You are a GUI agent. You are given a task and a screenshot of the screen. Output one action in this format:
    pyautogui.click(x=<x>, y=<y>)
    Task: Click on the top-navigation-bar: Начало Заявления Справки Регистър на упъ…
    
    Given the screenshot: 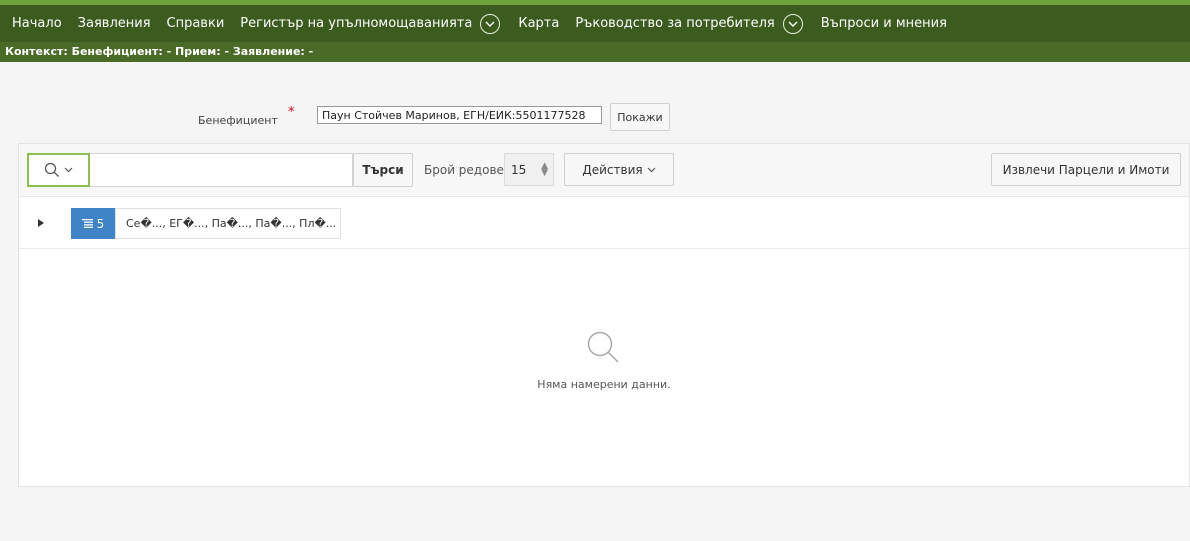 What is the action you would take?
    pyautogui.click(x=595, y=31)
    